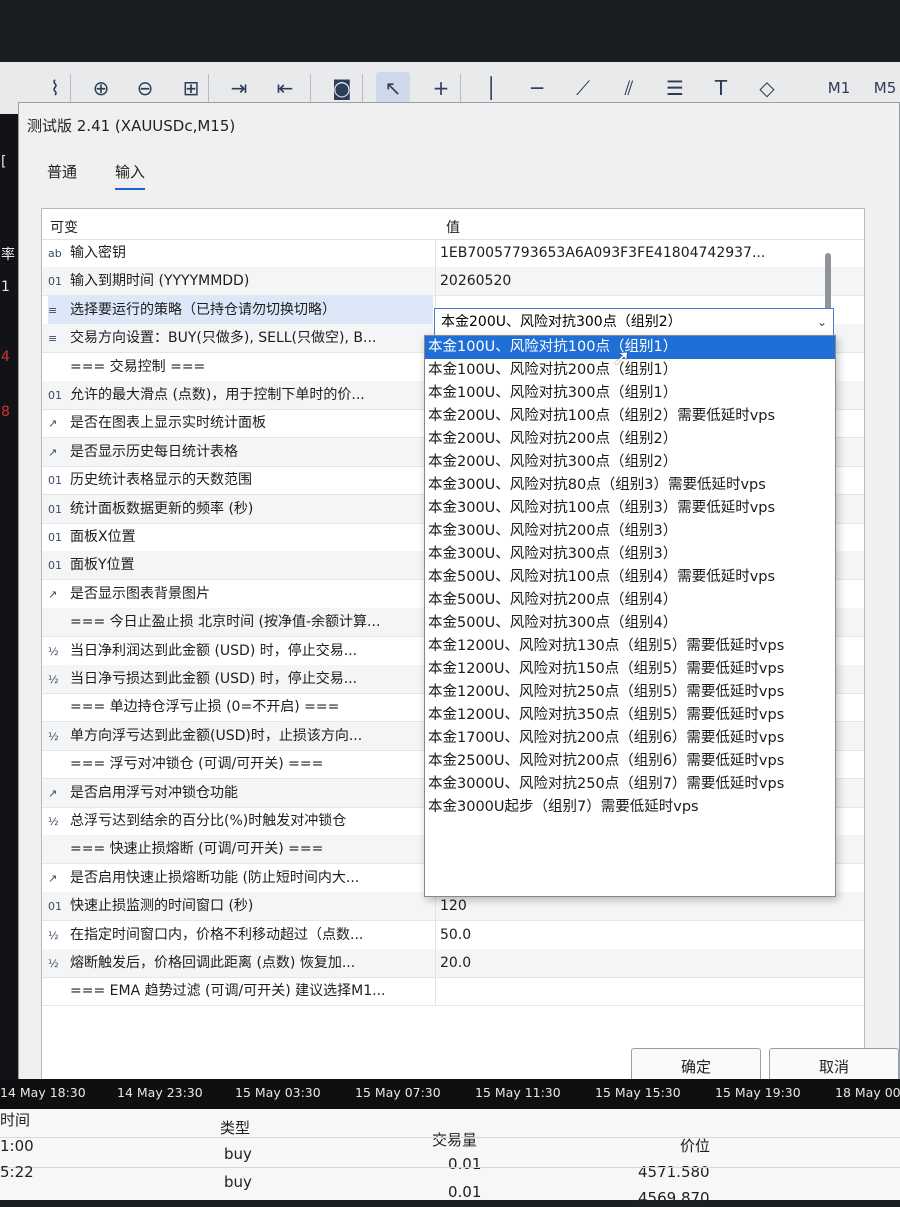 Image resolution: width=900 pixels, height=1207 pixels. Describe the element at coordinates (630, 508) in the screenshot. I see `strategy-option: 本金300U、风险对抗100点（组别3）需要低延时vps` at that location.